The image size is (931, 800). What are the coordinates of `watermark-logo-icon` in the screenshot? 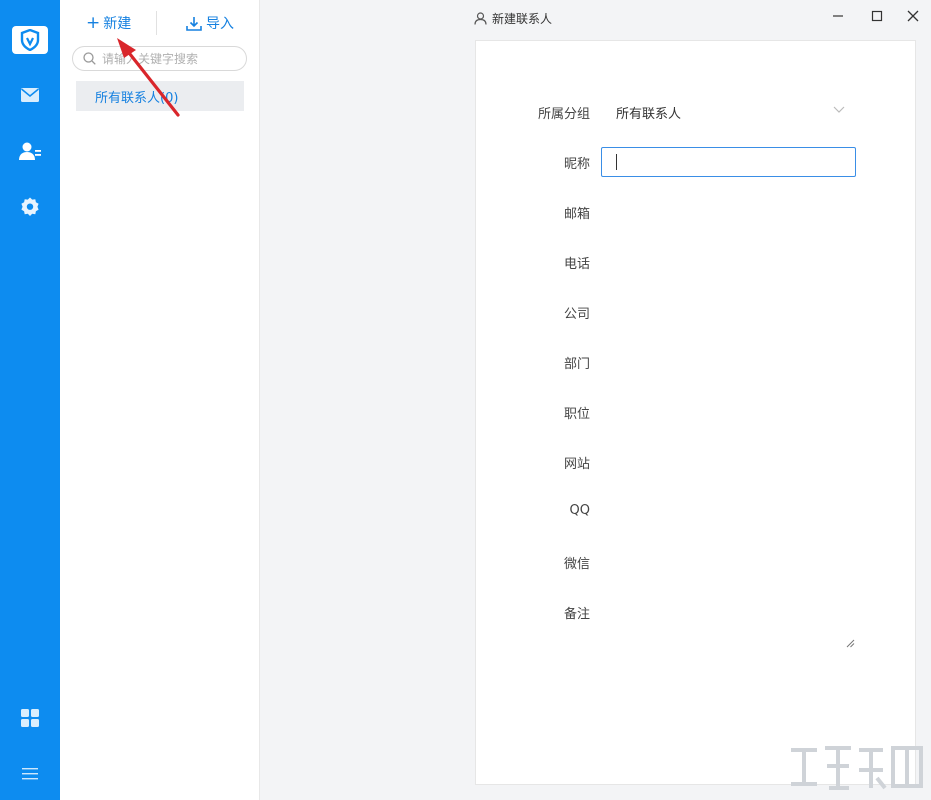 It's located at (857, 768).